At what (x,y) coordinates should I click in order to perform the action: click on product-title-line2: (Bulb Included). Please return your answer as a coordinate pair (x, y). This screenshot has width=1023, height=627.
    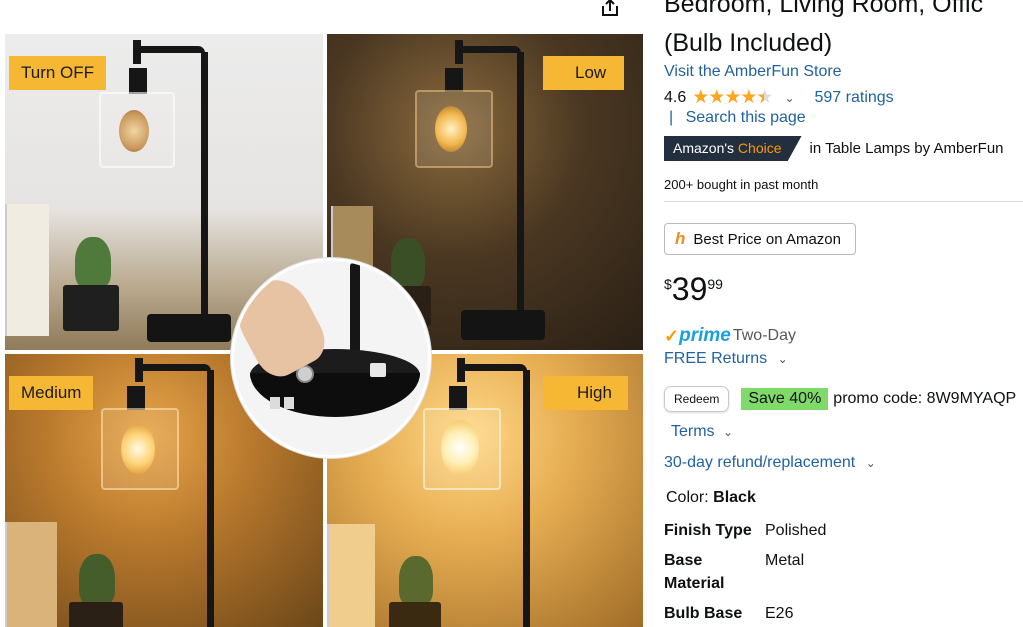
    Looking at the image, I should click on (748, 43).